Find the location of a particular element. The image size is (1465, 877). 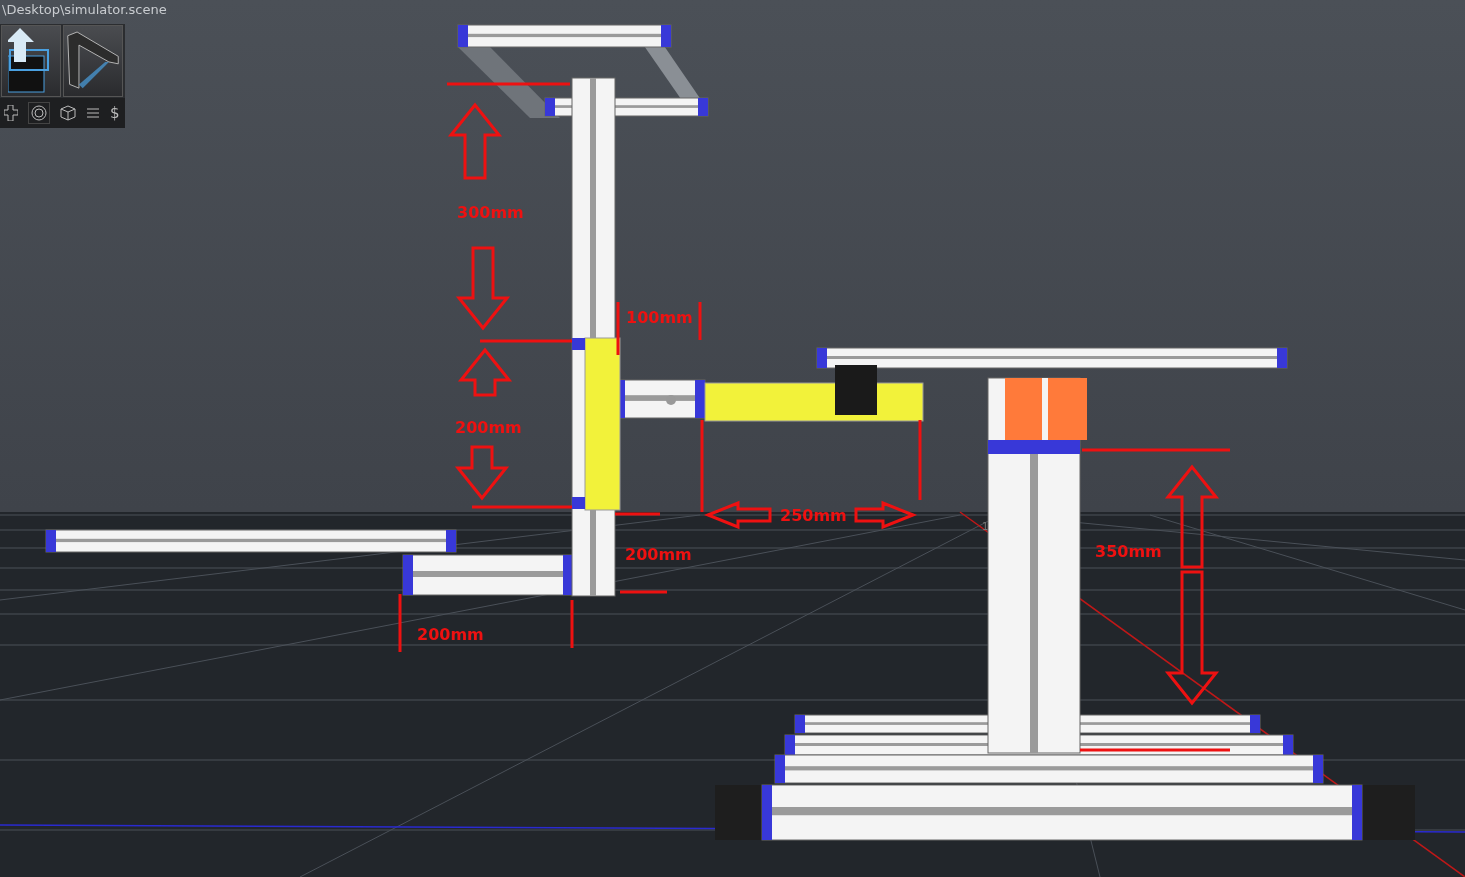

menu-icon is located at coordinates (93, 113).